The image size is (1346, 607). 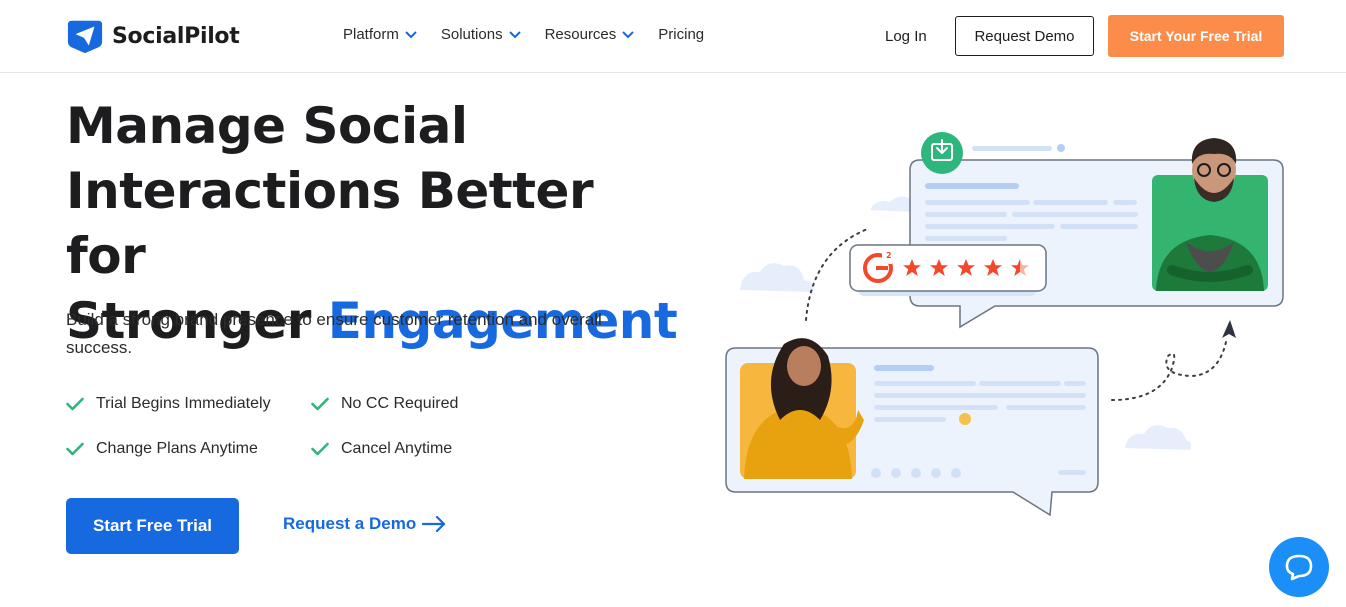 I want to click on feature-label: Change Plans Anytime, so click(x=177, y=448).